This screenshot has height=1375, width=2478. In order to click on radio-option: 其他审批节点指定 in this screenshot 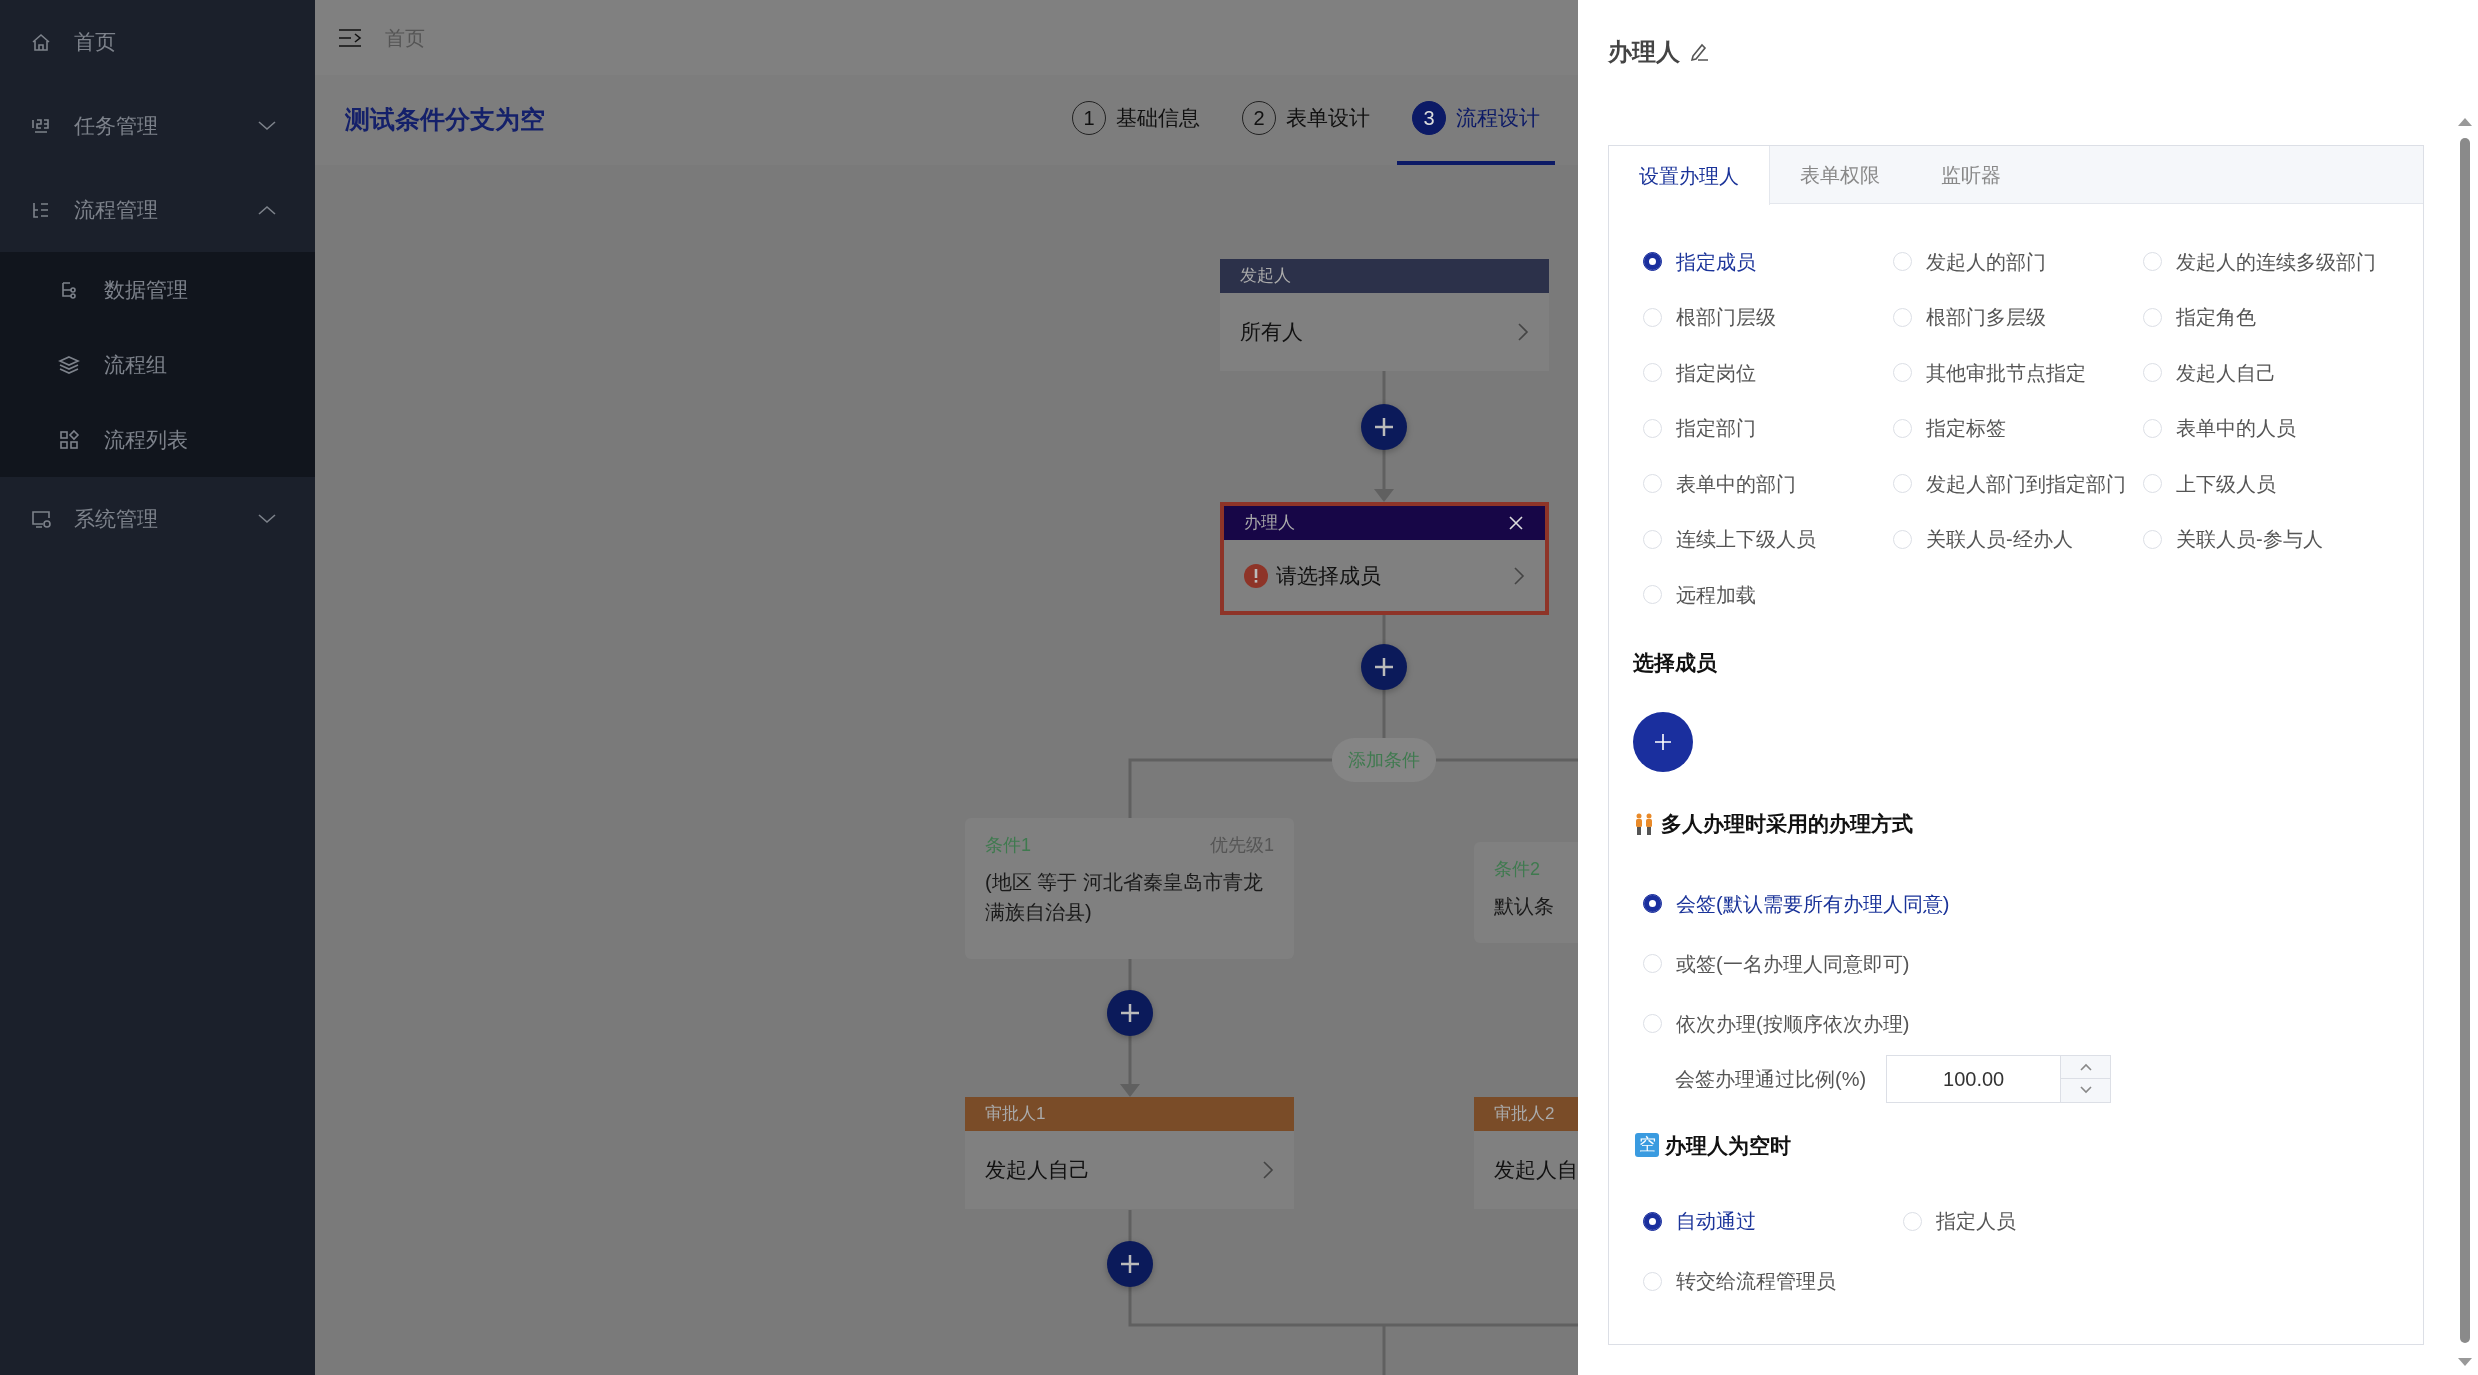, I will do `click(2018, 373)`.